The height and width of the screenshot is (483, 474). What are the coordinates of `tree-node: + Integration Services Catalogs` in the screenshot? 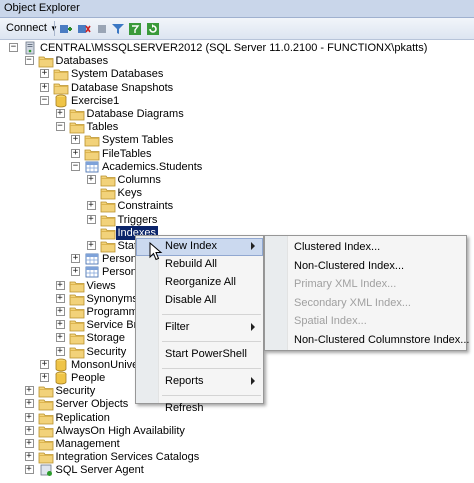 It's located at (237, 457).